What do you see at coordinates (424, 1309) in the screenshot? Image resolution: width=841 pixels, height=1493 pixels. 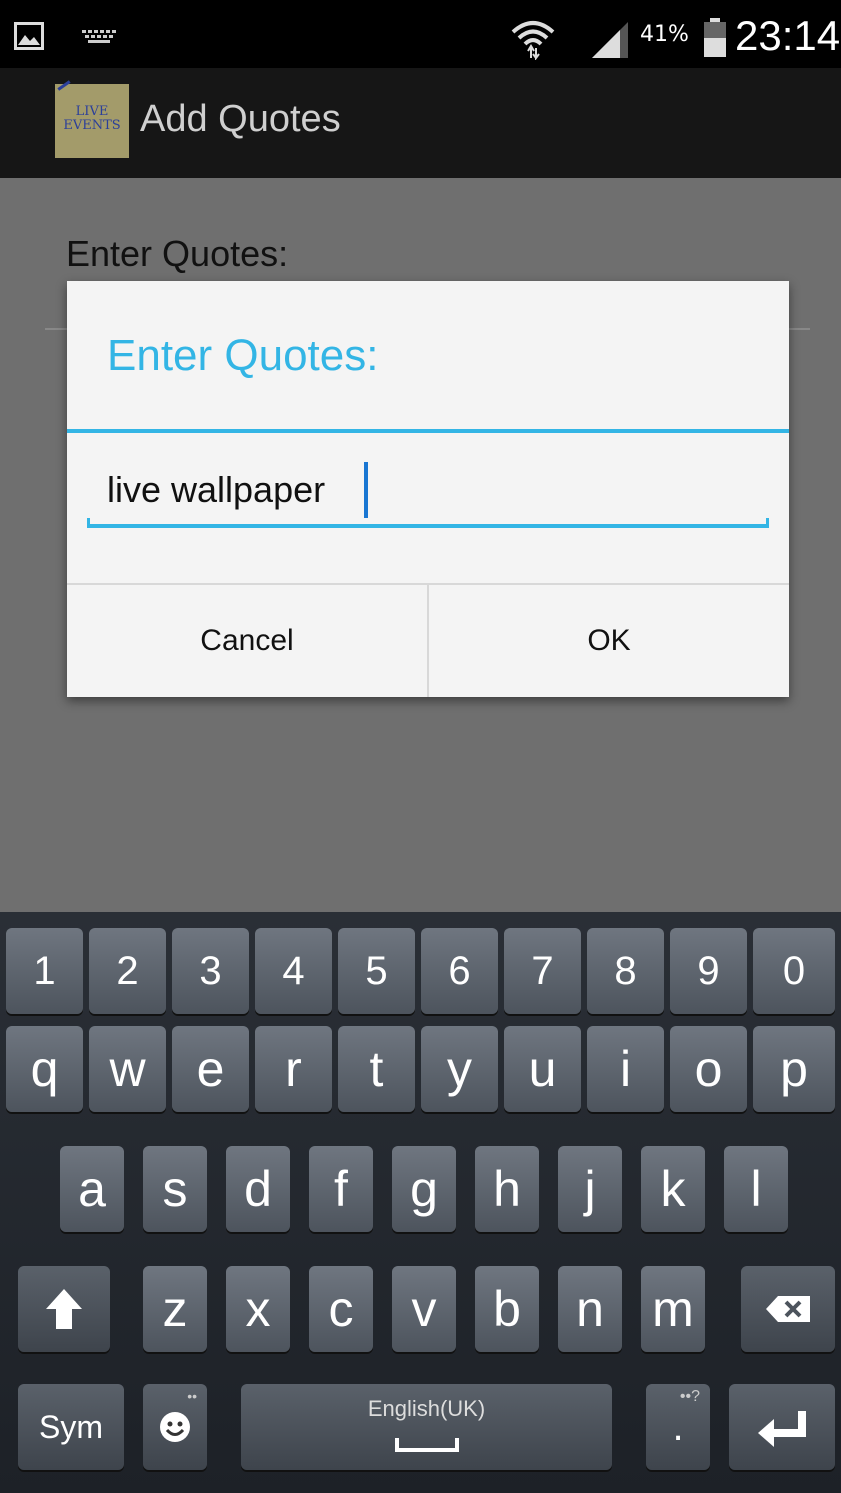 I see `key-v: v` at bounding box center [424, 1309].